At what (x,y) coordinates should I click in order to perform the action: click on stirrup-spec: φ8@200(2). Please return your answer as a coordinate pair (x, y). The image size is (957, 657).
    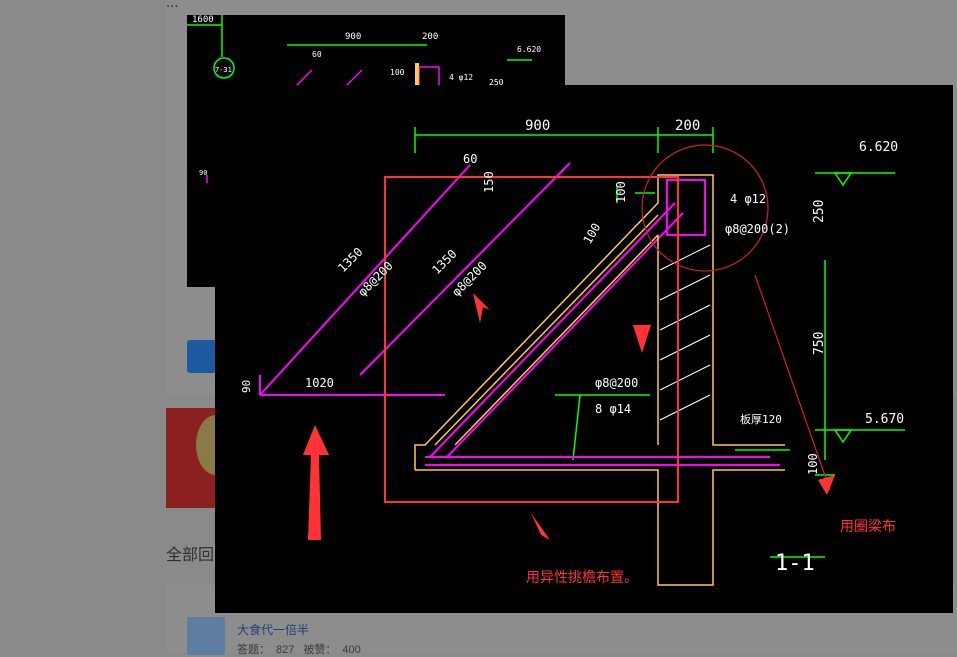
    Looking at the image, I should click on (757, 229).